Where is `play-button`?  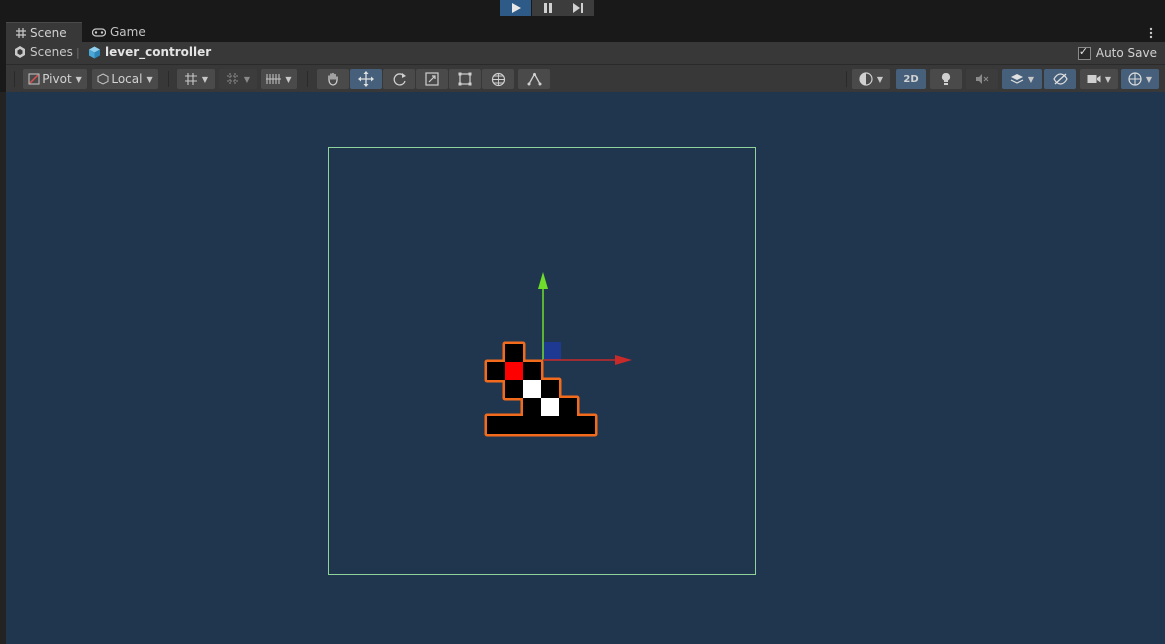
play-button is located at coordinates (515, 8).